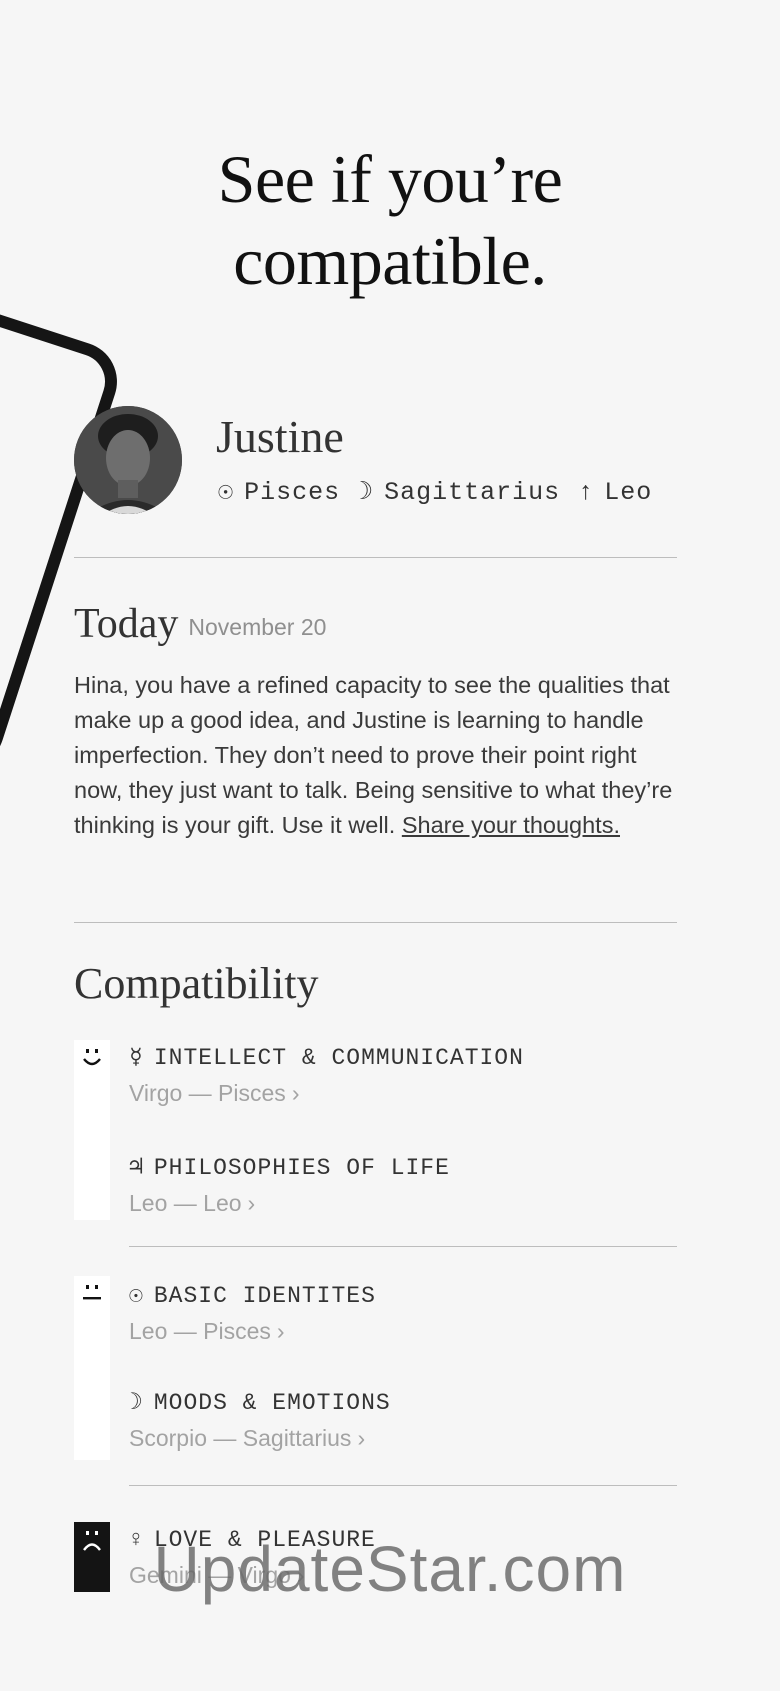  Describe the element at coordinates (260, 1420) in the screenshot. I see `aspect-item: ☽ MOODS & EMOTIONS Scorpio — Sagittarius ›` at that location.